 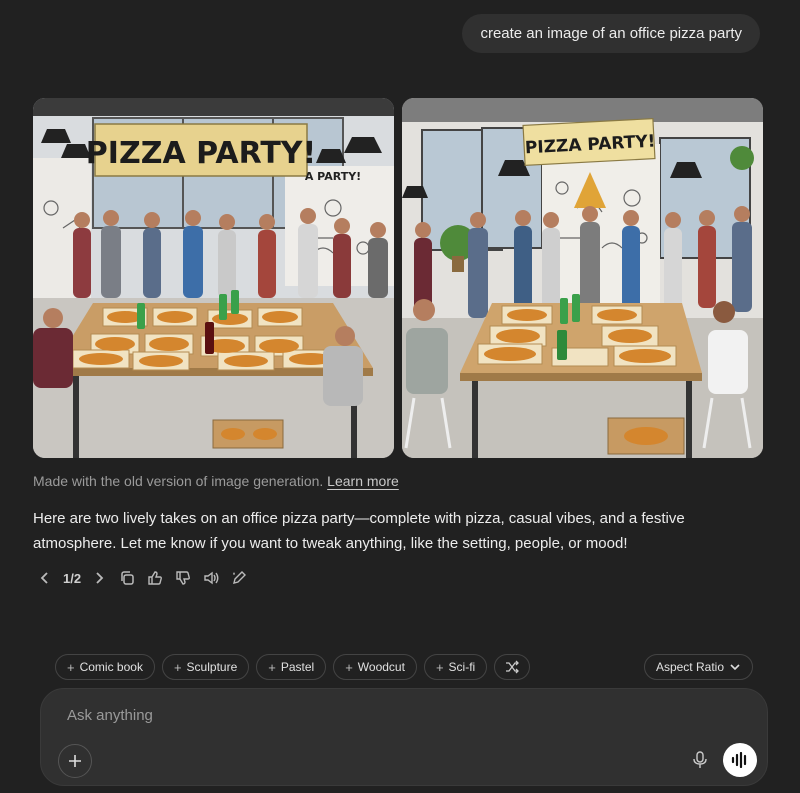 What do you see at coordinates (297, 667) in the screenshot?
I see `chip-label: Pastel` at bounding box center [297, 667].